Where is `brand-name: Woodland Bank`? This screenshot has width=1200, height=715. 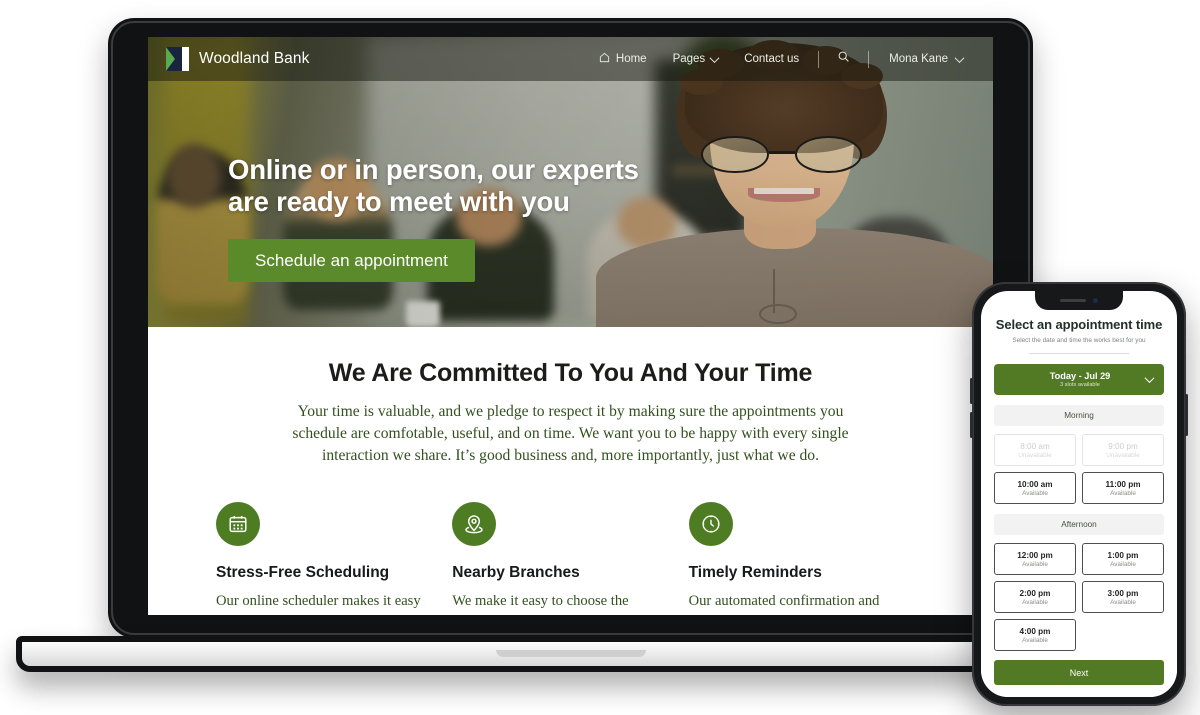
brand-name: Woodland Bank is located at coordinates (254, 58).